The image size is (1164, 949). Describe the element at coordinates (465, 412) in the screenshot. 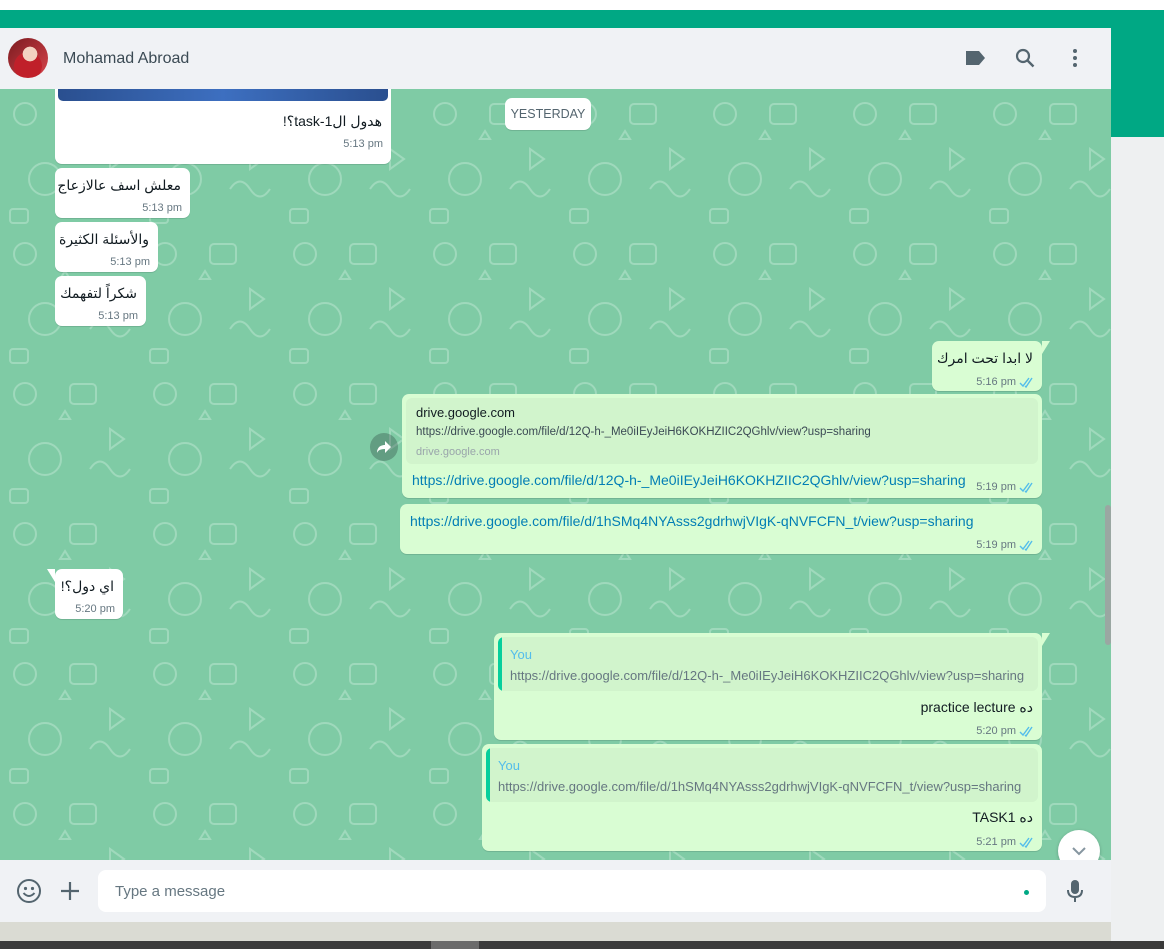

I see `link-preview-title: drive.google.com` at that location.